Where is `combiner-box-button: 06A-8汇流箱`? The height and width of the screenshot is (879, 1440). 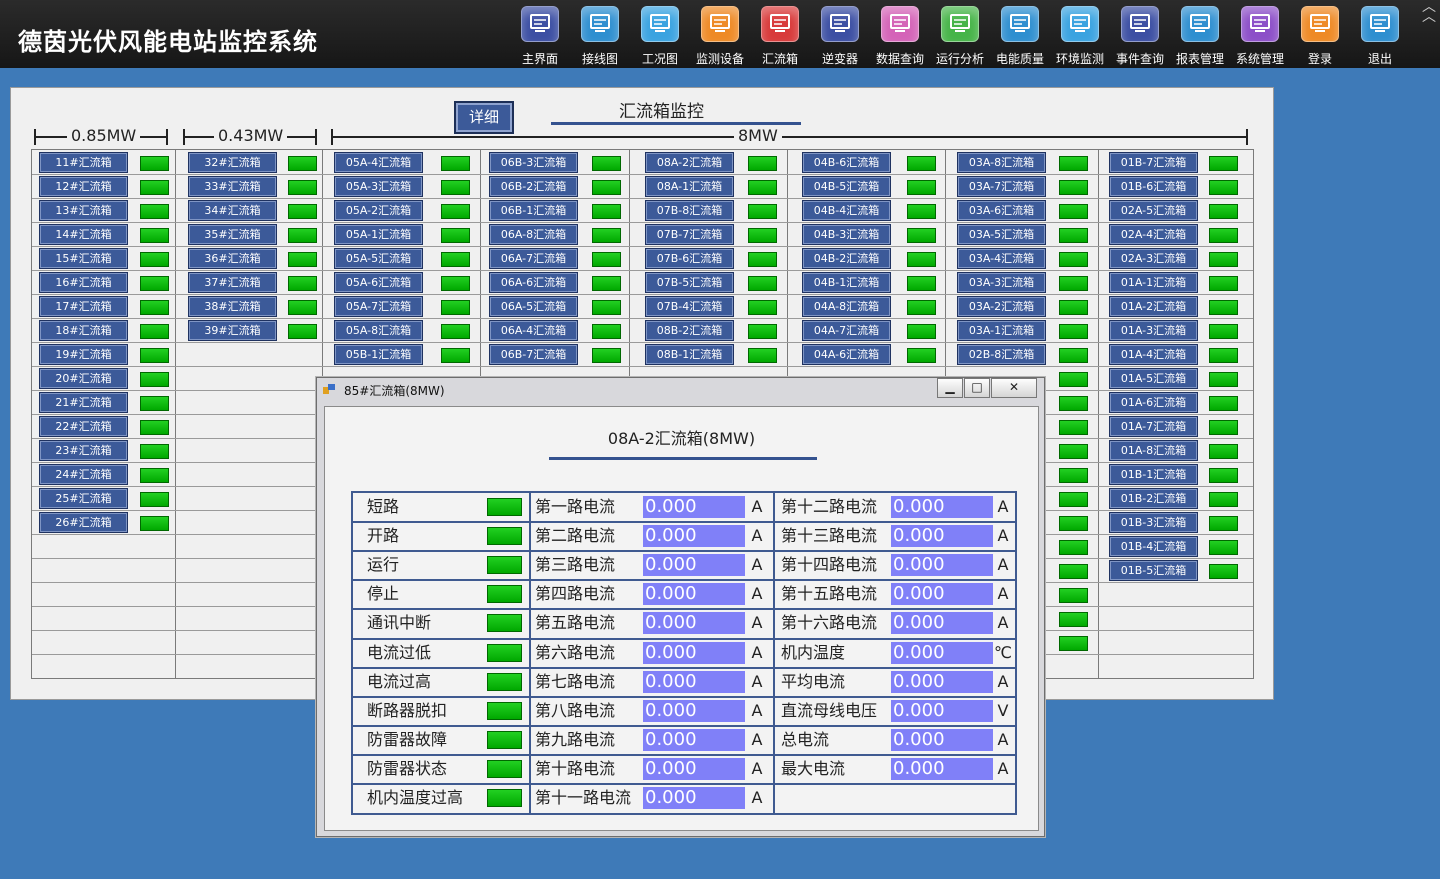 combiner-box-button: 06A-8汇流箱 is located at coordinates (533, 234).